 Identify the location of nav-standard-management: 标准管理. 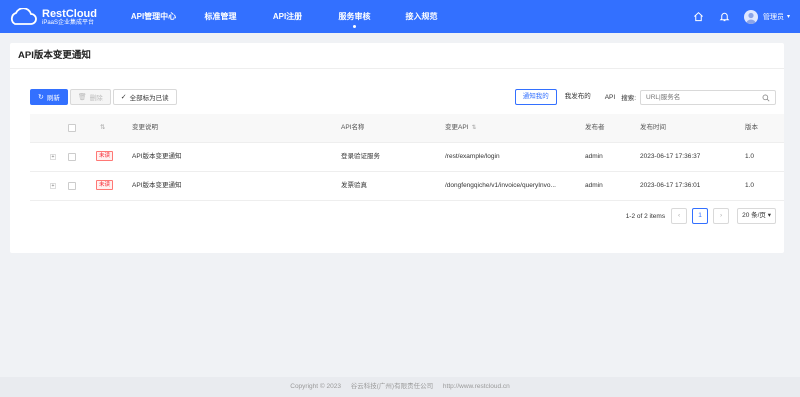
(220, 16).